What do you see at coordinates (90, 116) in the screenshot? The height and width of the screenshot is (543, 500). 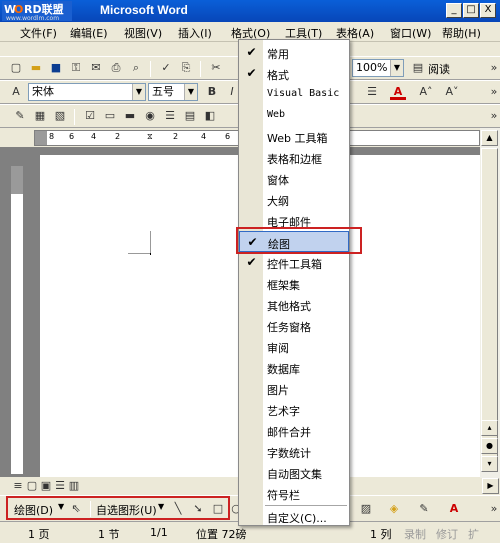 I see `checkbox-control-icon: ☑` at bounding box center [90, 116].